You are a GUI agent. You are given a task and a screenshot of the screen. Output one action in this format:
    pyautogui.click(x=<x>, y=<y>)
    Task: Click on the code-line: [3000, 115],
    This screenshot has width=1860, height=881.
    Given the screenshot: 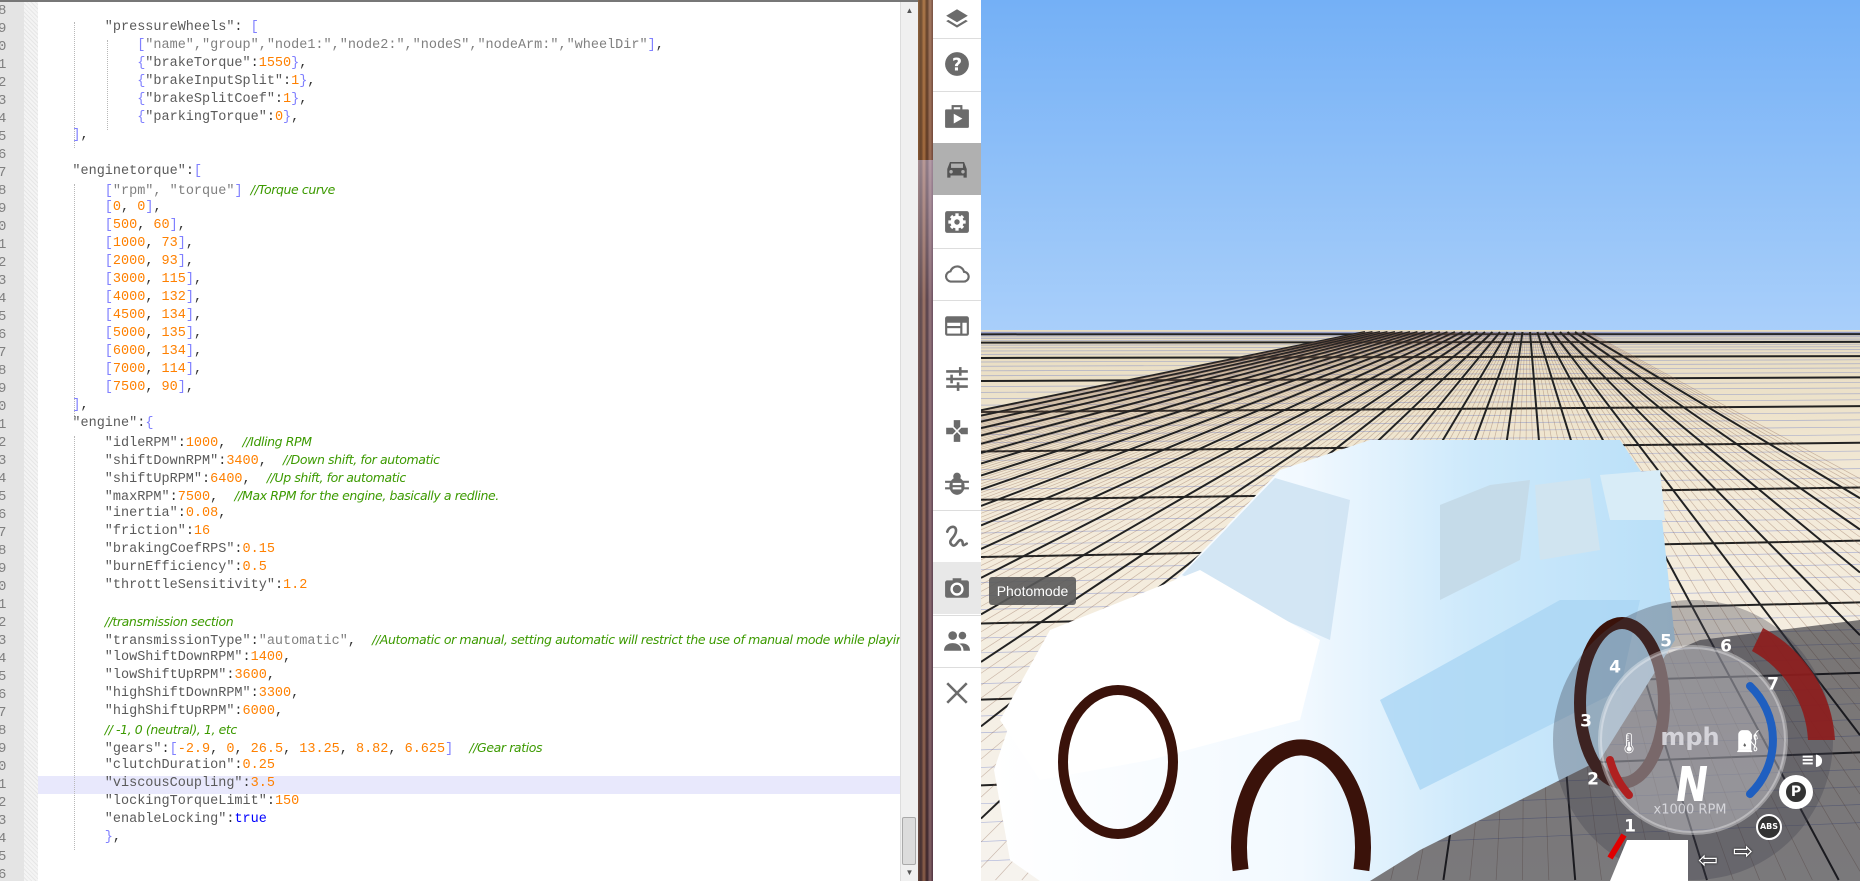 What is the action you would take?
    pyautogui.click(x=470, y=281)
    